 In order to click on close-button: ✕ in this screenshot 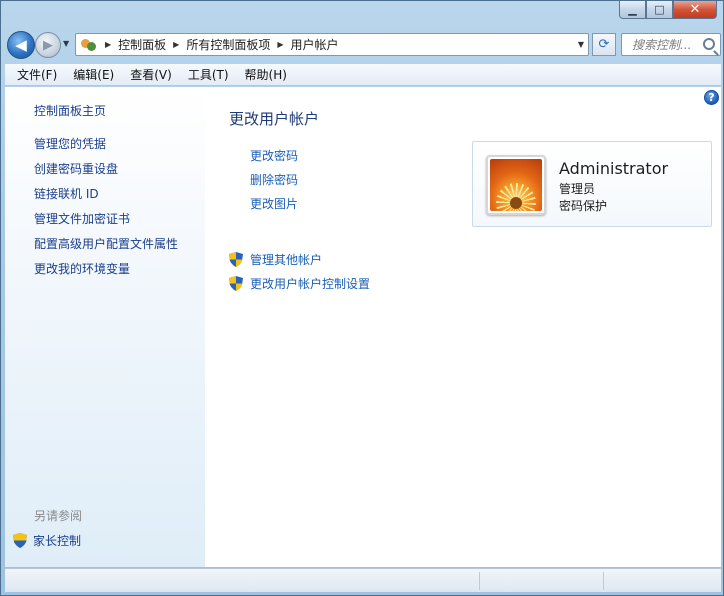, I will do `click(695, 10)`.